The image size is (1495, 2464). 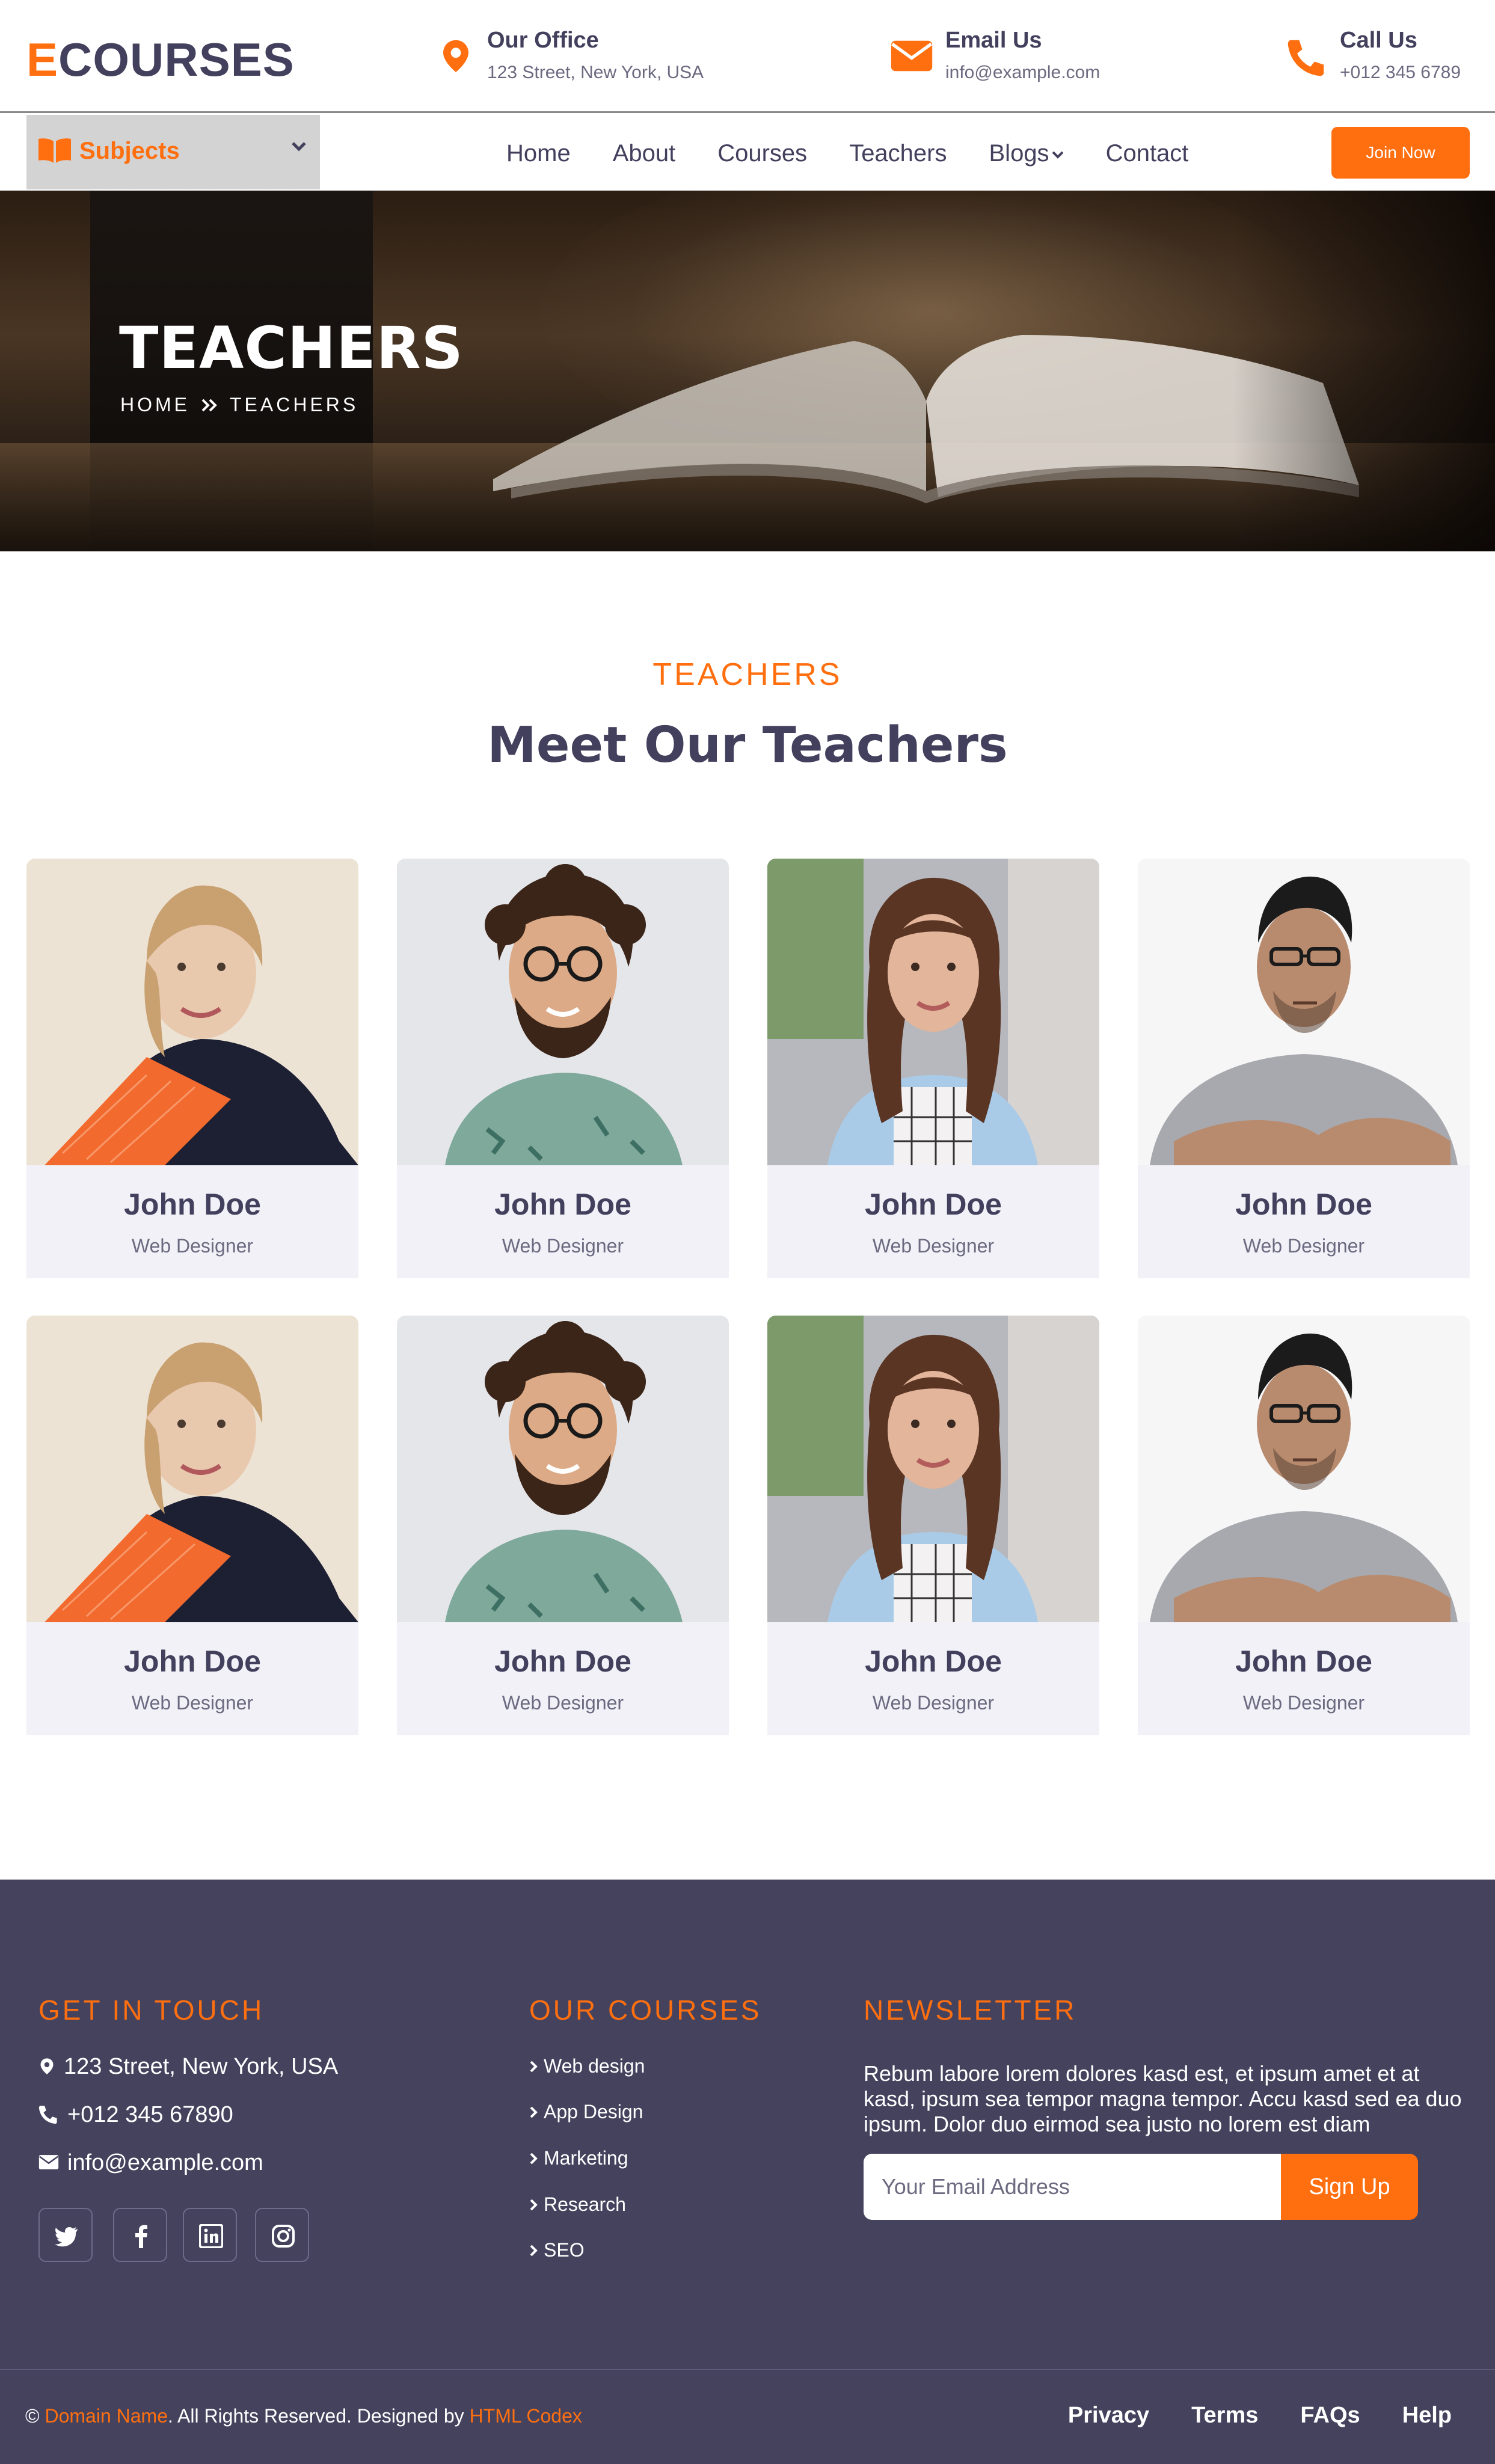 I want to click on twitter-button, so click(x=65, y=2235).